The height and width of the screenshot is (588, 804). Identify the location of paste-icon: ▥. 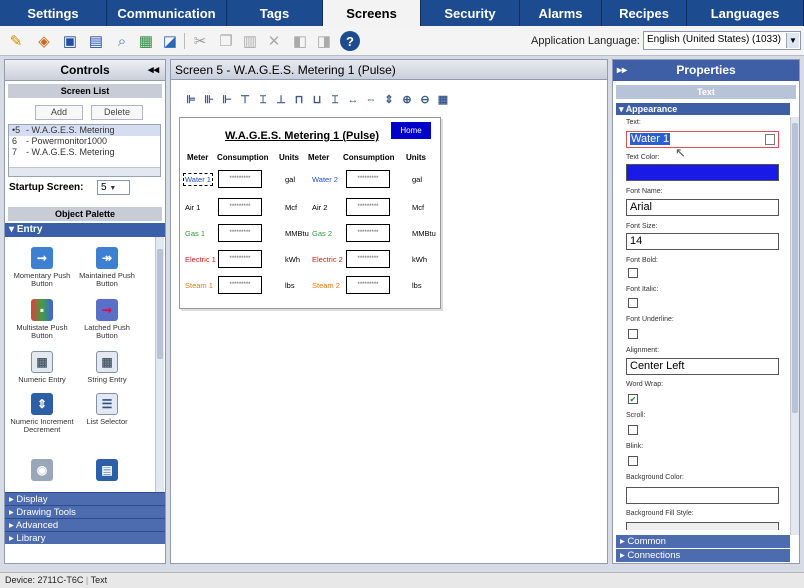
(250, 41).